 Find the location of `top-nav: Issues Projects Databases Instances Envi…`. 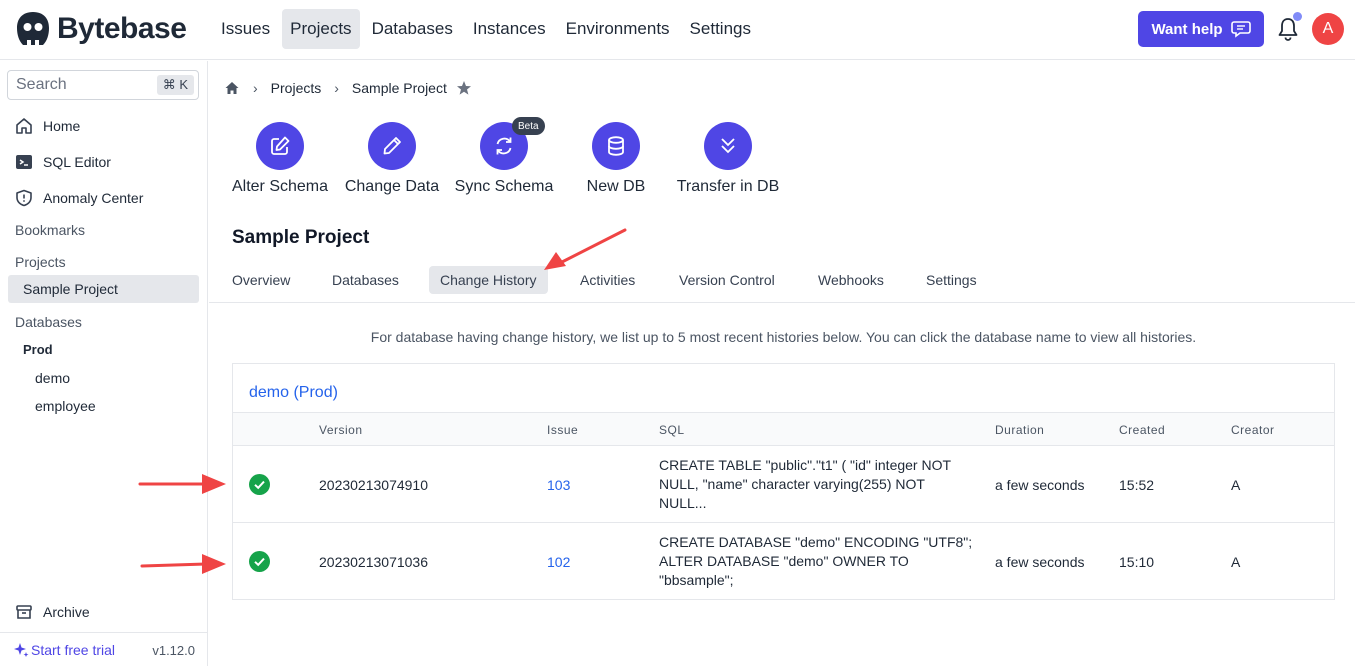

top-nav: Issues Projects Databases Instances Envi… is located at coordinates (488, 29).